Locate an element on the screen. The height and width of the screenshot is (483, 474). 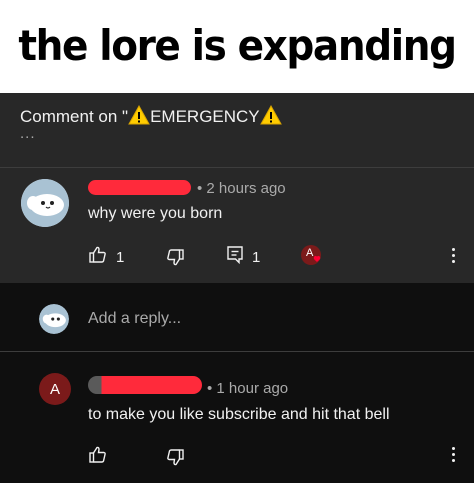
avatar: A is located at coordinates (55, 389).